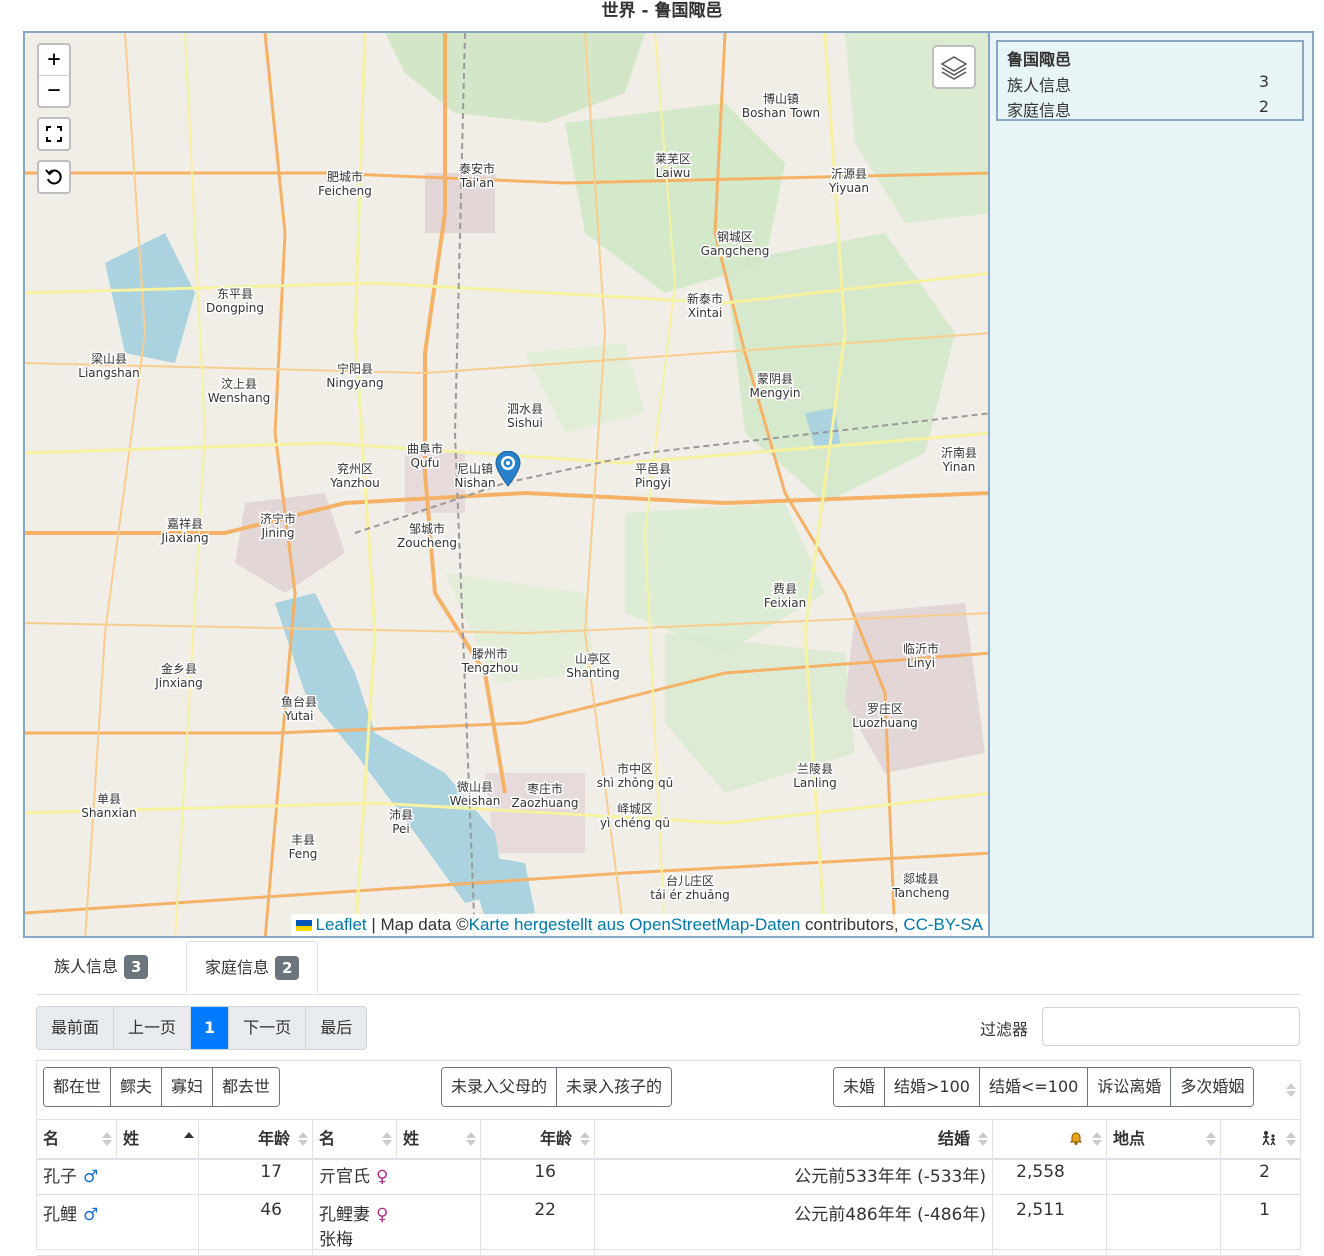 The width and height of the screenshot is (1324, 1256). Describe the element at coordinates (1039, 110) in the screenshot. I see `legend-label: 家庭信息` at that location.